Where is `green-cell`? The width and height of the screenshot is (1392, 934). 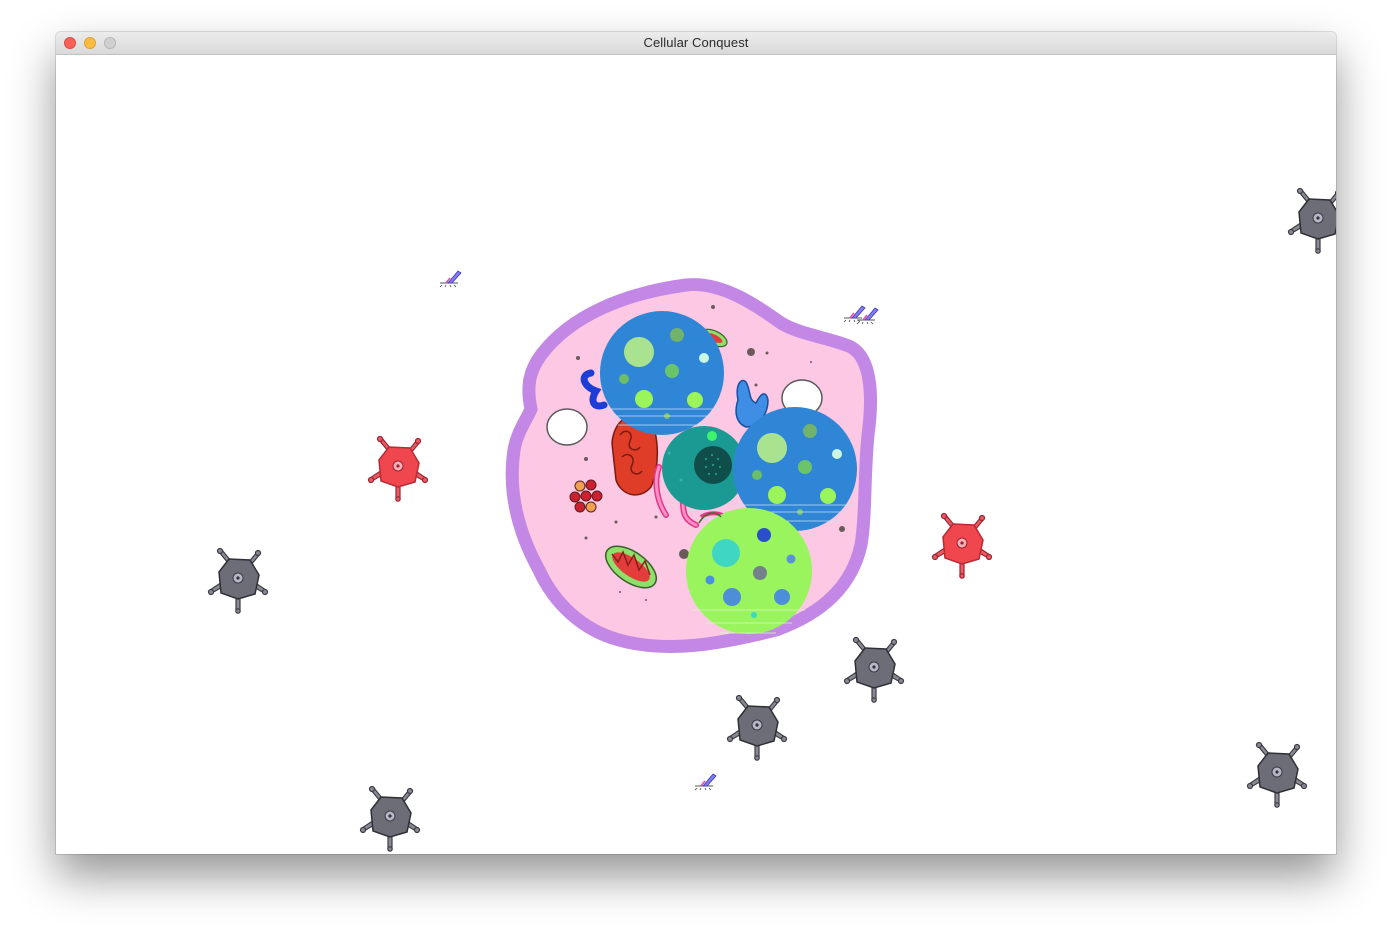
green-cell is located at coordinates (749, 571).